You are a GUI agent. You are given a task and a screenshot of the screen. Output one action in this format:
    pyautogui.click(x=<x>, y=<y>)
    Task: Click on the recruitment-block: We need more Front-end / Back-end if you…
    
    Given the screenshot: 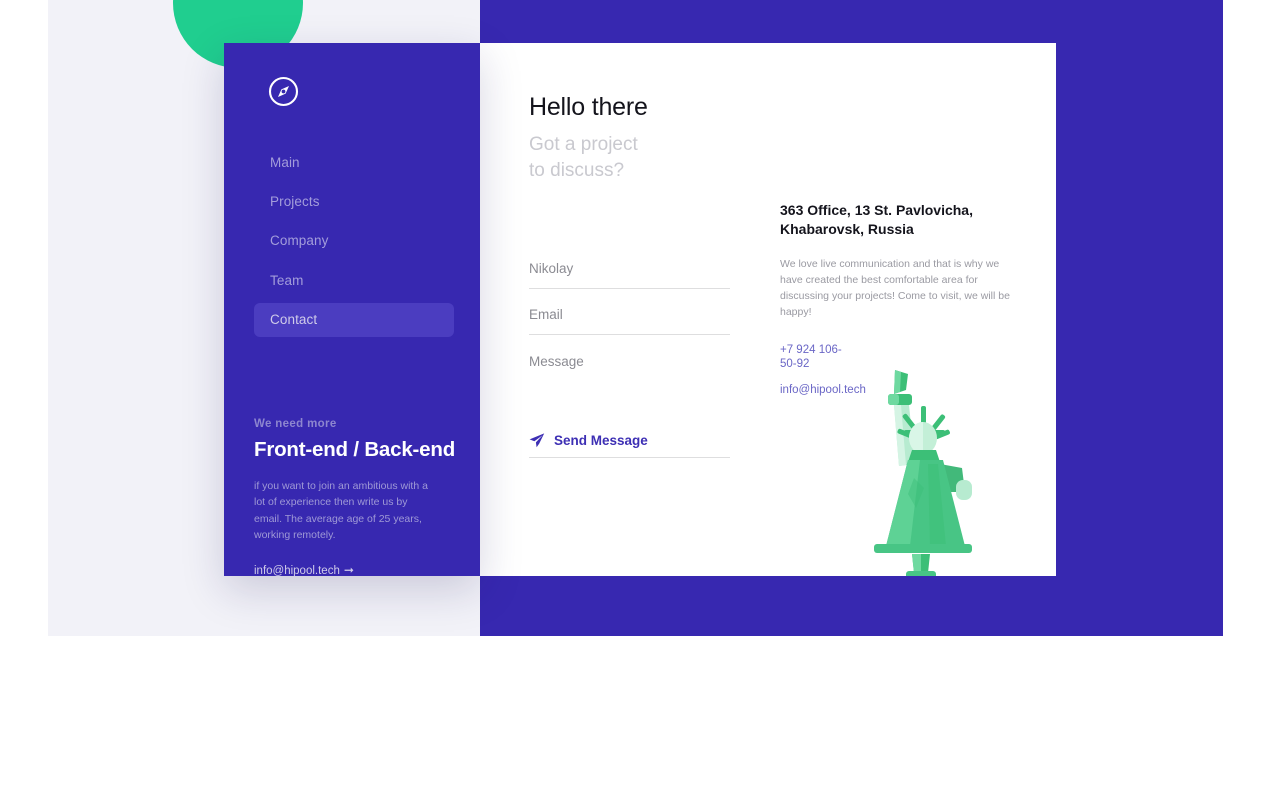 What is the action you would take?
    pyautogui.click(x=355, y=498)
    